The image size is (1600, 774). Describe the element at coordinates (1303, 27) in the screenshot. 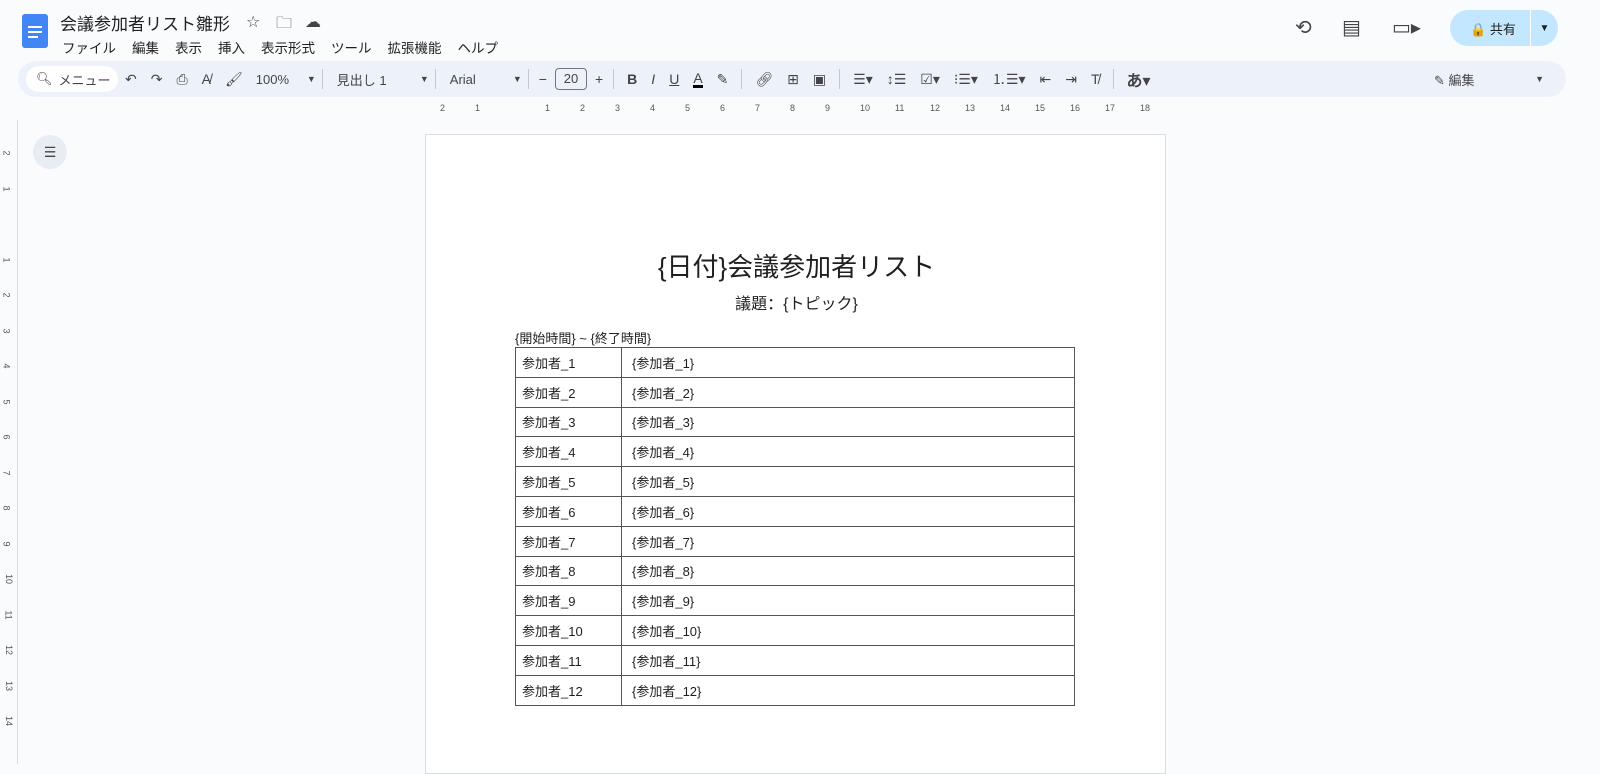

I see `history-icon: ⟲` at that location.